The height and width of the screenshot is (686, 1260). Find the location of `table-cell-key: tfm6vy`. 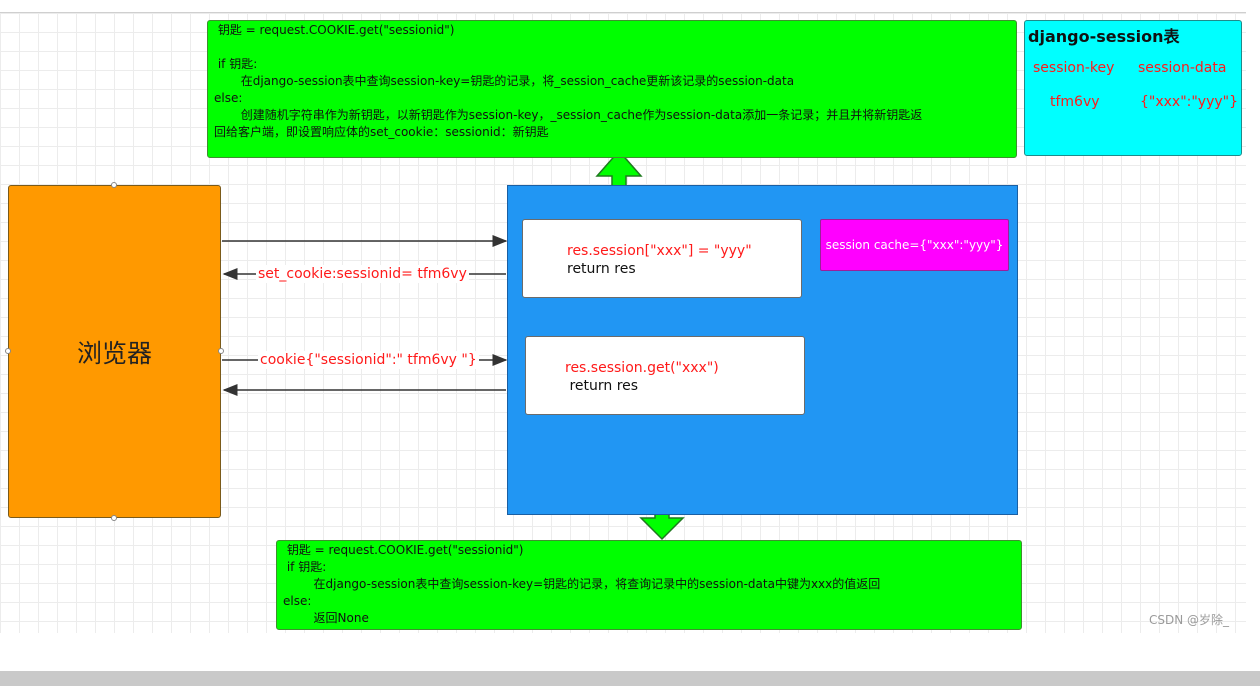

table-cell-key: tfm6vy is located at coordinates (1075, 102).